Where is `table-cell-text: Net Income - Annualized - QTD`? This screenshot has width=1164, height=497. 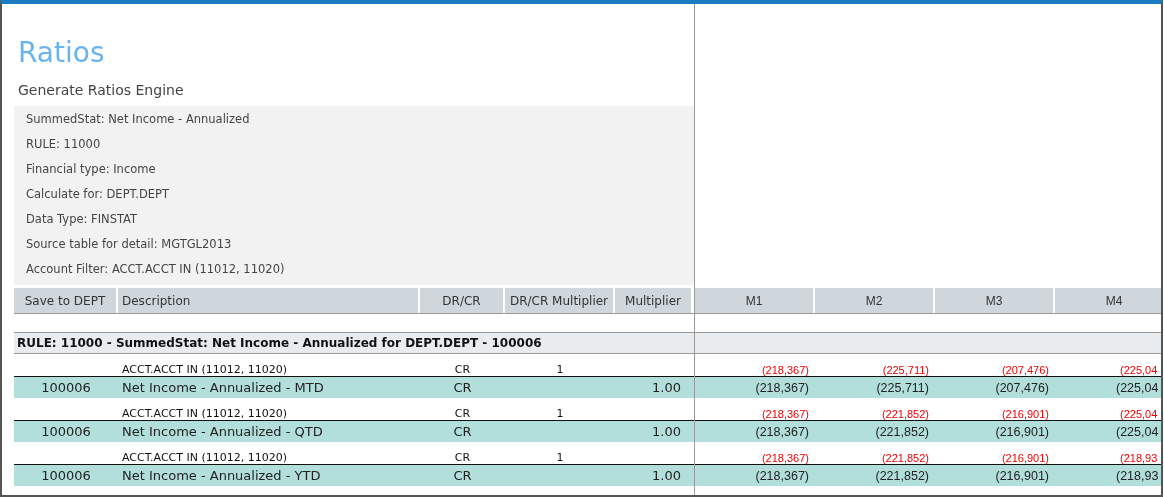 table-cell-text: Net Income - Annualized - QTD is located at coordinates (222, 431).